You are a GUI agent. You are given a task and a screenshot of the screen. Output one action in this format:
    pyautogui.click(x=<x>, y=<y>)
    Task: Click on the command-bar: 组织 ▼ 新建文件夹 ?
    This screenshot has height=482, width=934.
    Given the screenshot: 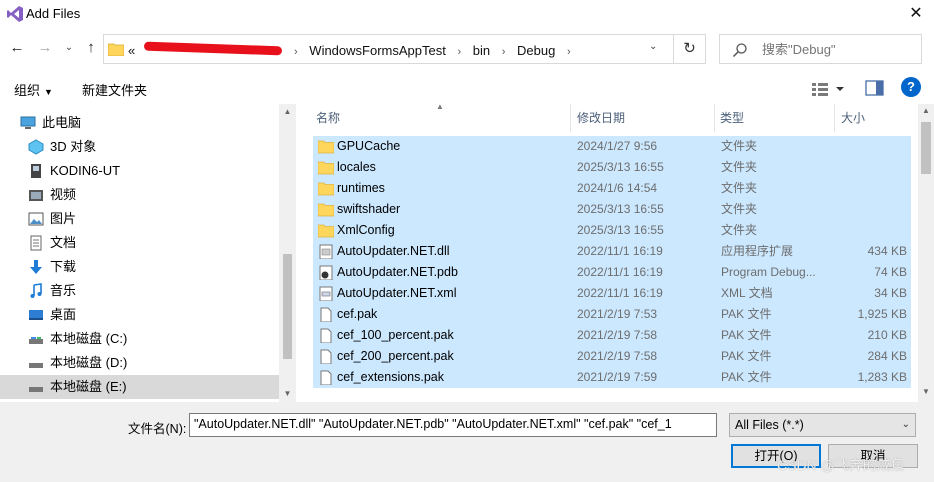 What is the action you would take?
    pyautogui.click(x=467, y=87)
    